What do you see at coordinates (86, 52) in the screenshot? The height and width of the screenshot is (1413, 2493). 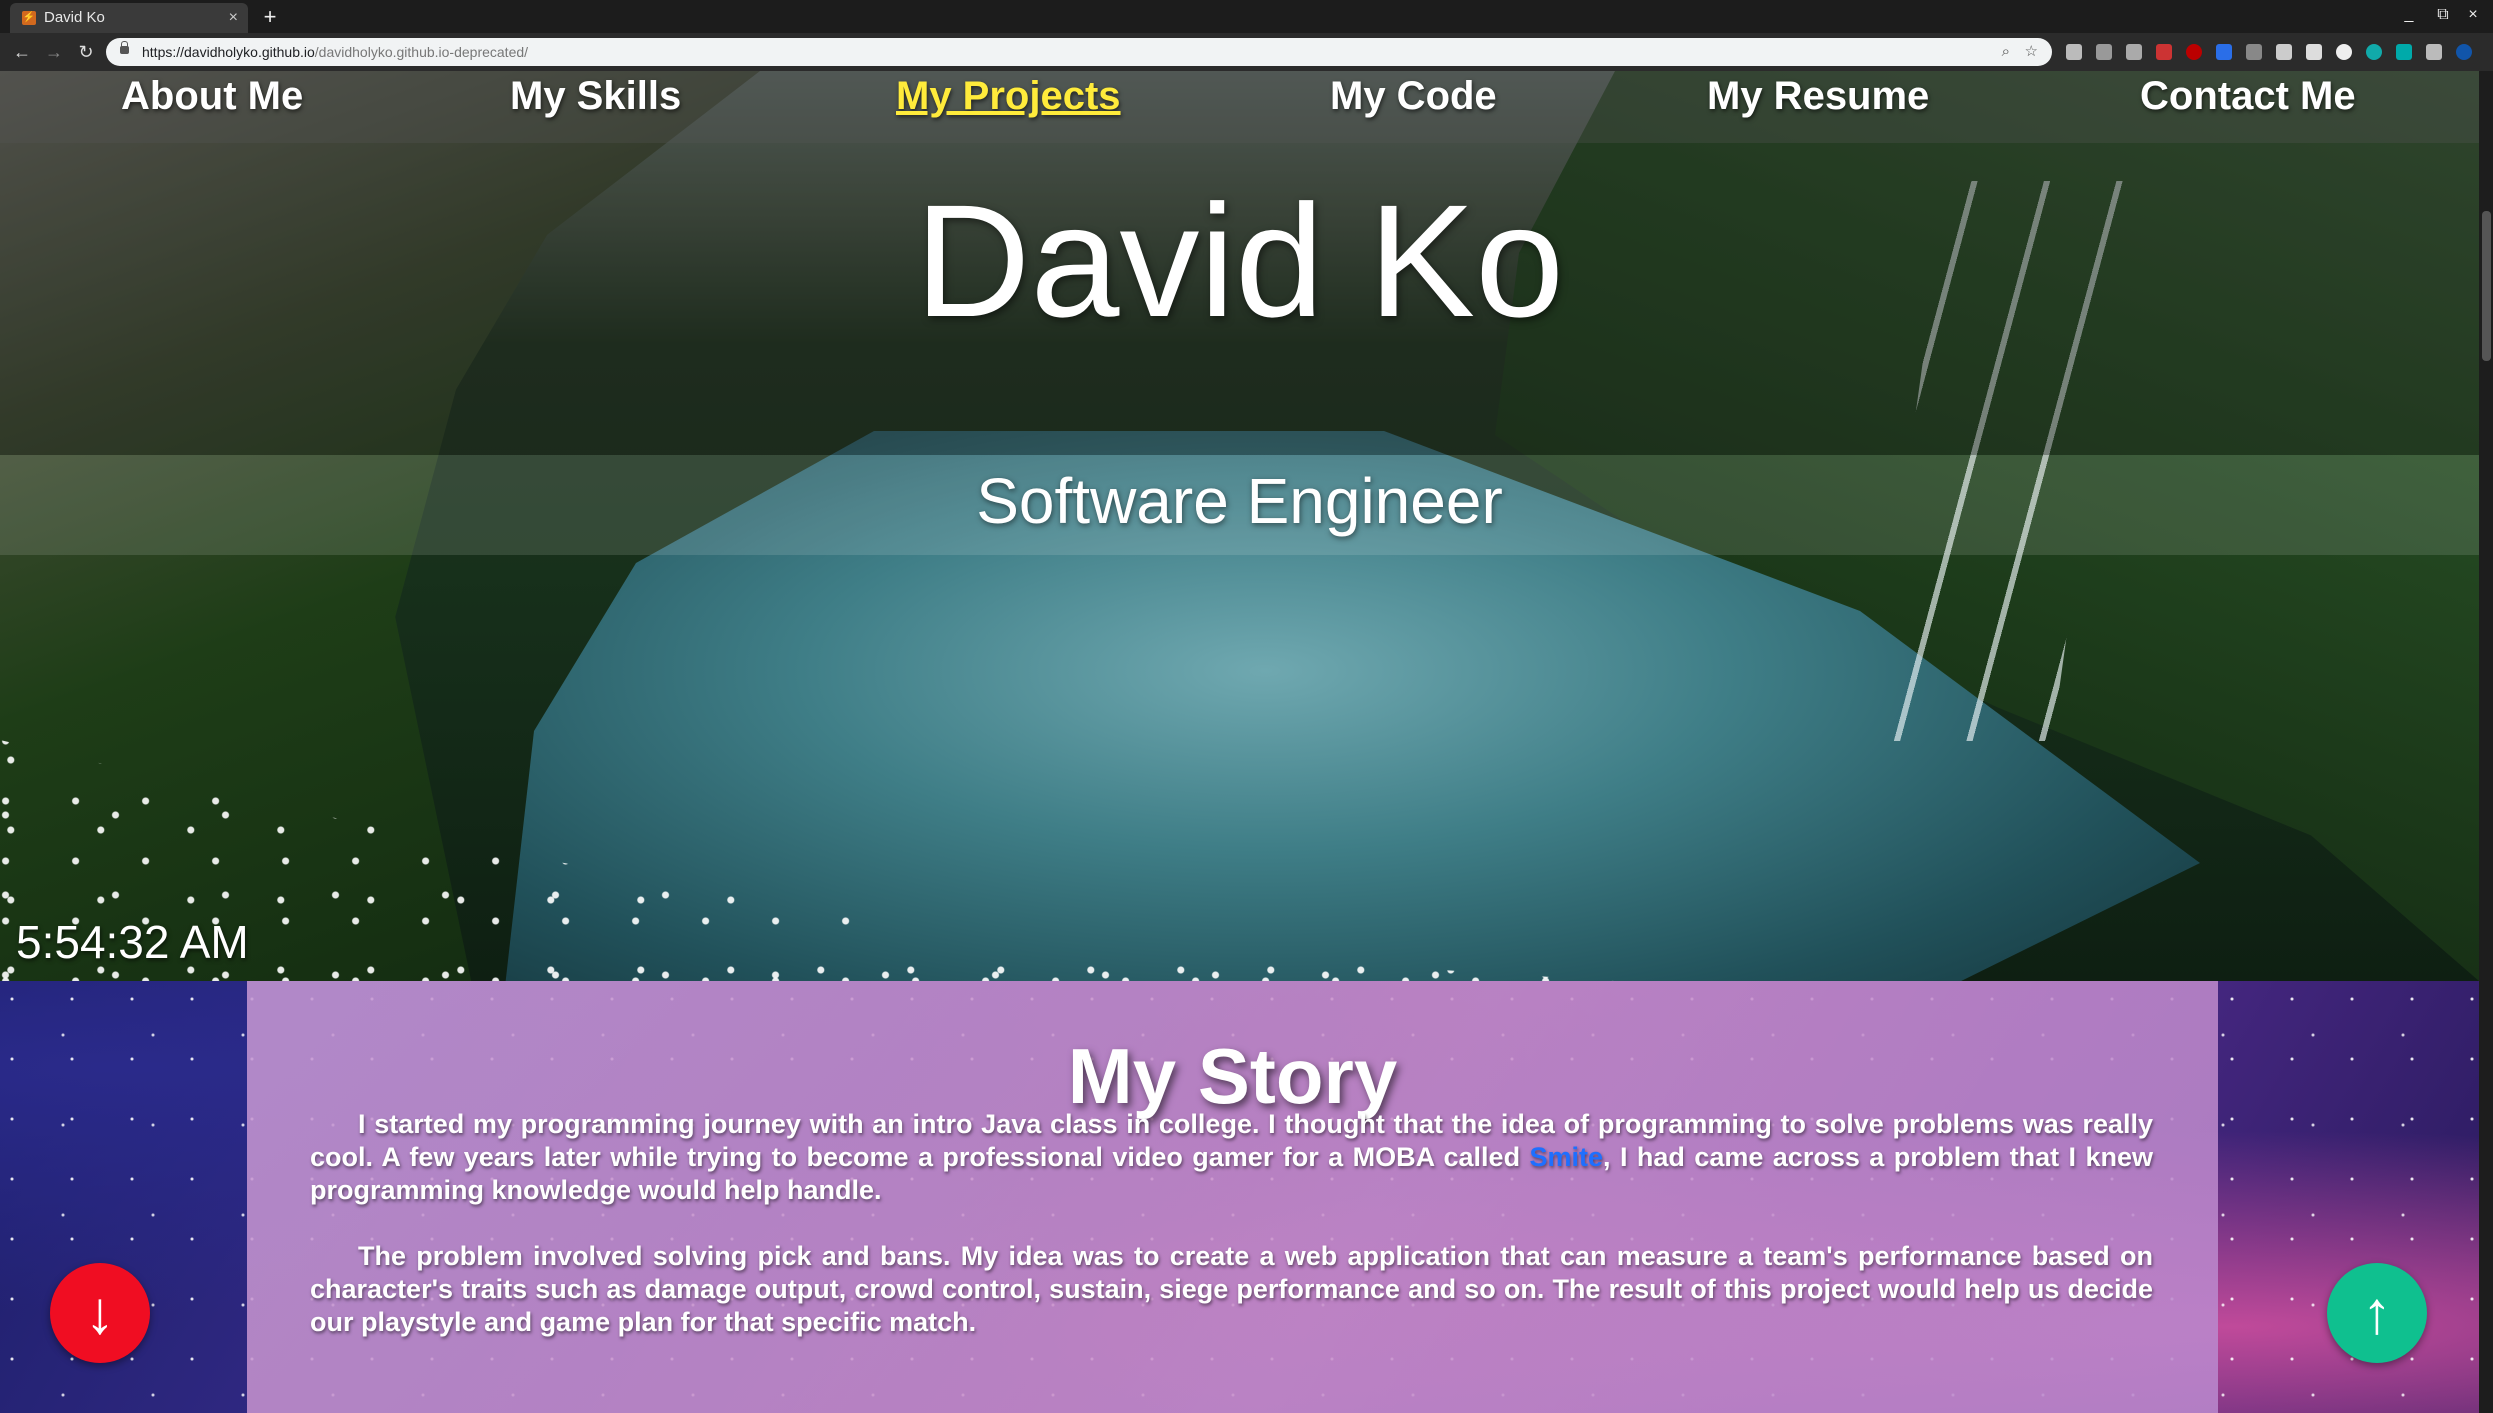 I see `reload-icon: ↻` at bounding box center [86, 52].